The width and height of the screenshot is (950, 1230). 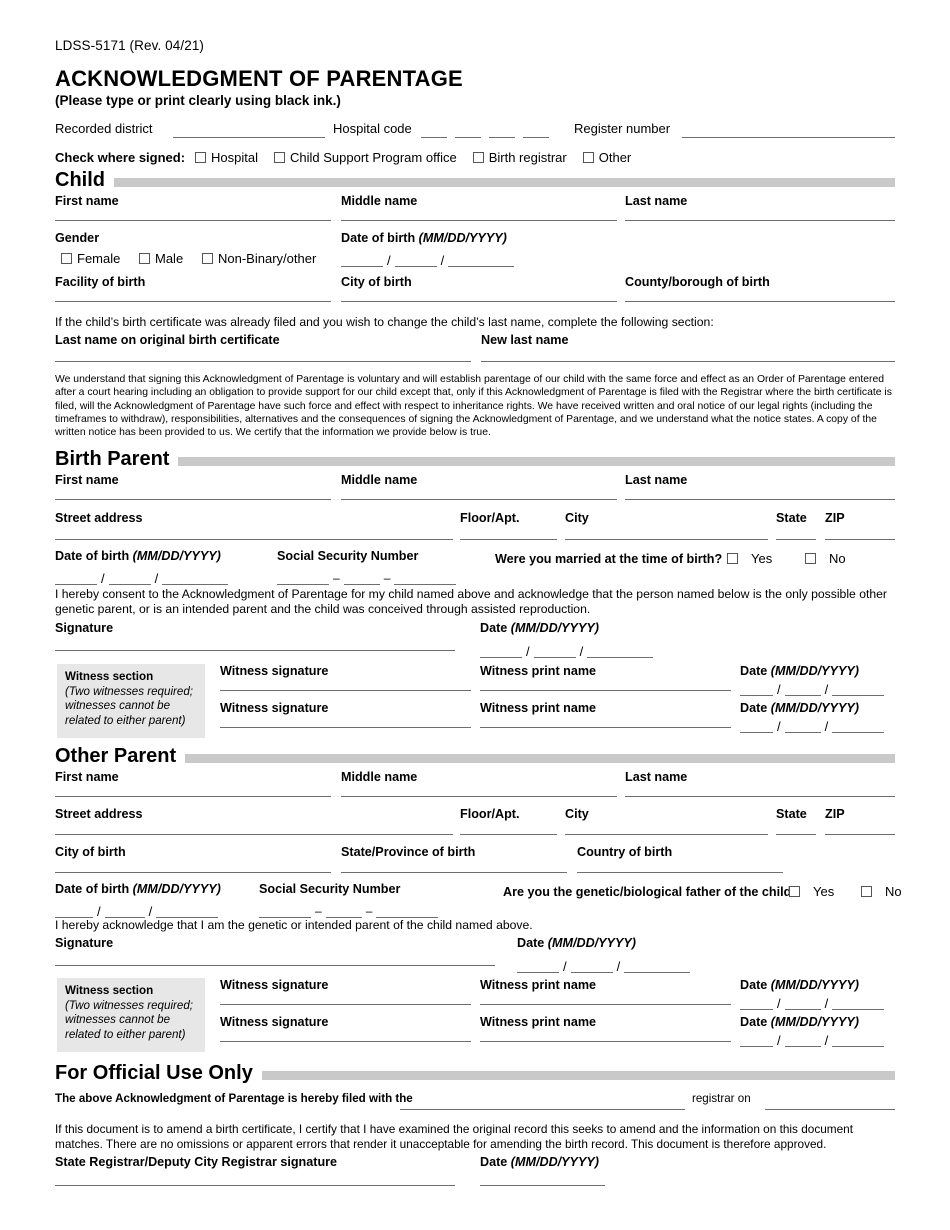 What do you see at coordinates (345, 728) in the screenshot?
I see `bp-witness2-signature-input` at bounding box center [345, 728].